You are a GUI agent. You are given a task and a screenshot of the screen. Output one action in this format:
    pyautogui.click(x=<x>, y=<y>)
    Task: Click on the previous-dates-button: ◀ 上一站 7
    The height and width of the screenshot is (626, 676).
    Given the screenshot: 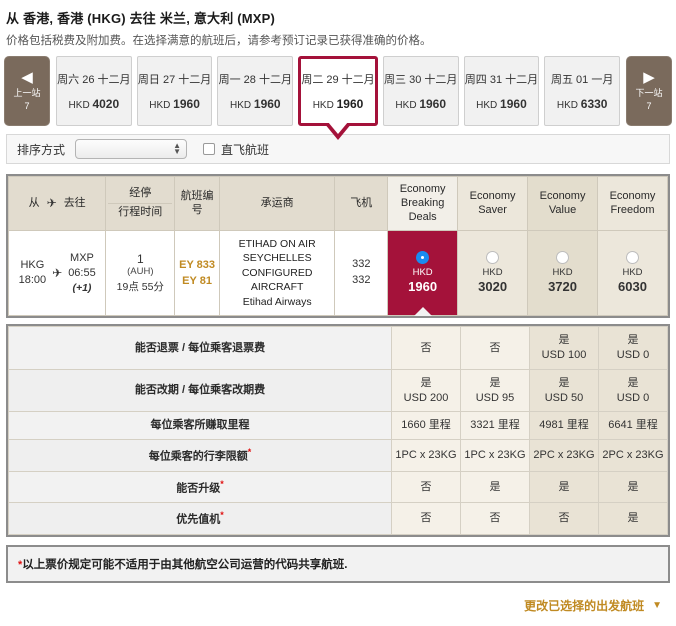 What is the action you would take?
    pyautogui.click(x=27, y=91)
    